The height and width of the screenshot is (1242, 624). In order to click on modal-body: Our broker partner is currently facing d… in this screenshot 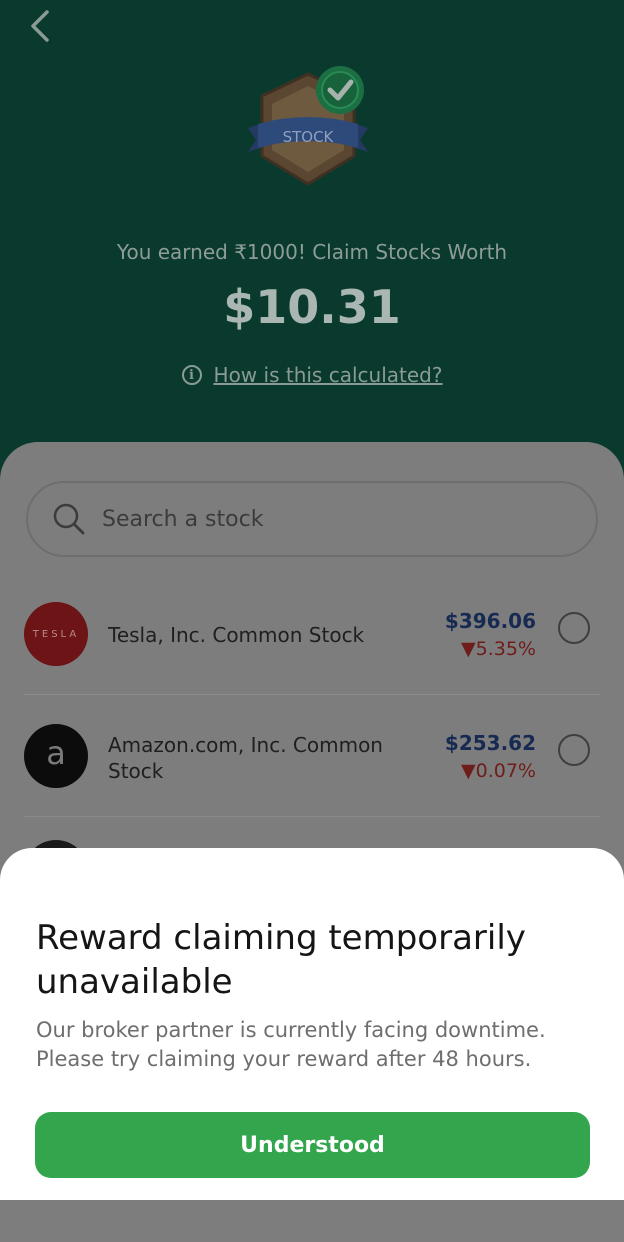, I will do `click(291, 1044)`.